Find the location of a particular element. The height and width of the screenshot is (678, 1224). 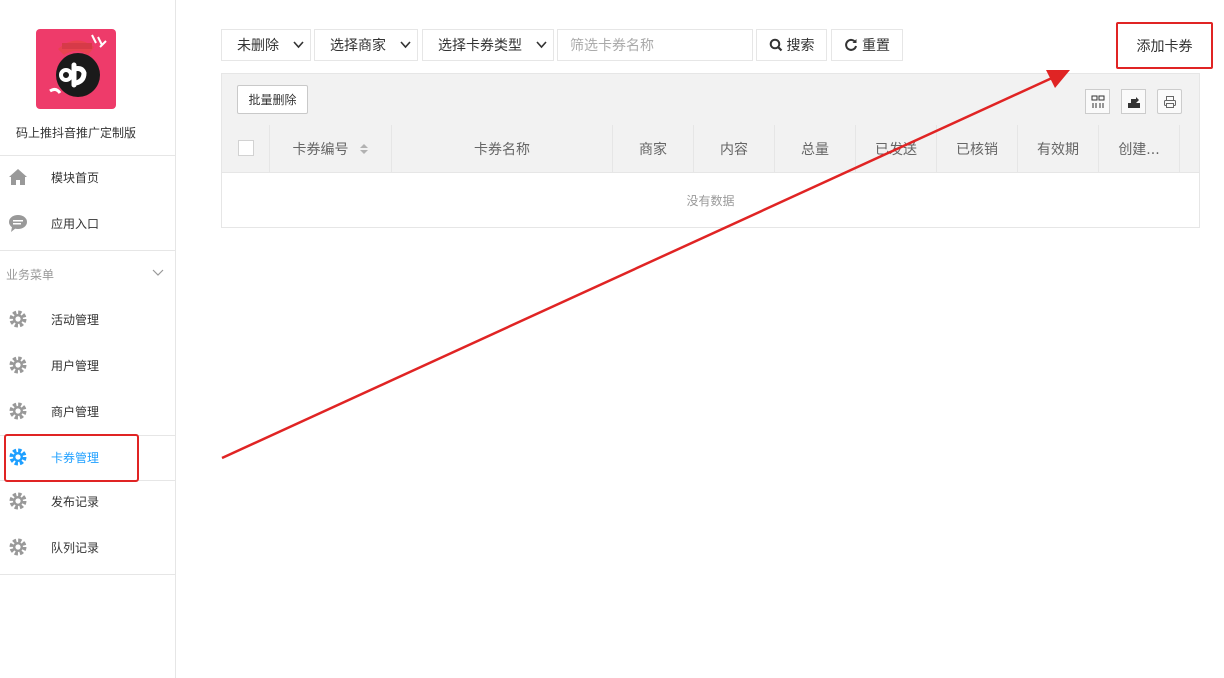

column-header-coupon-name: 卡券名称 is located at coordinates (502, 148).